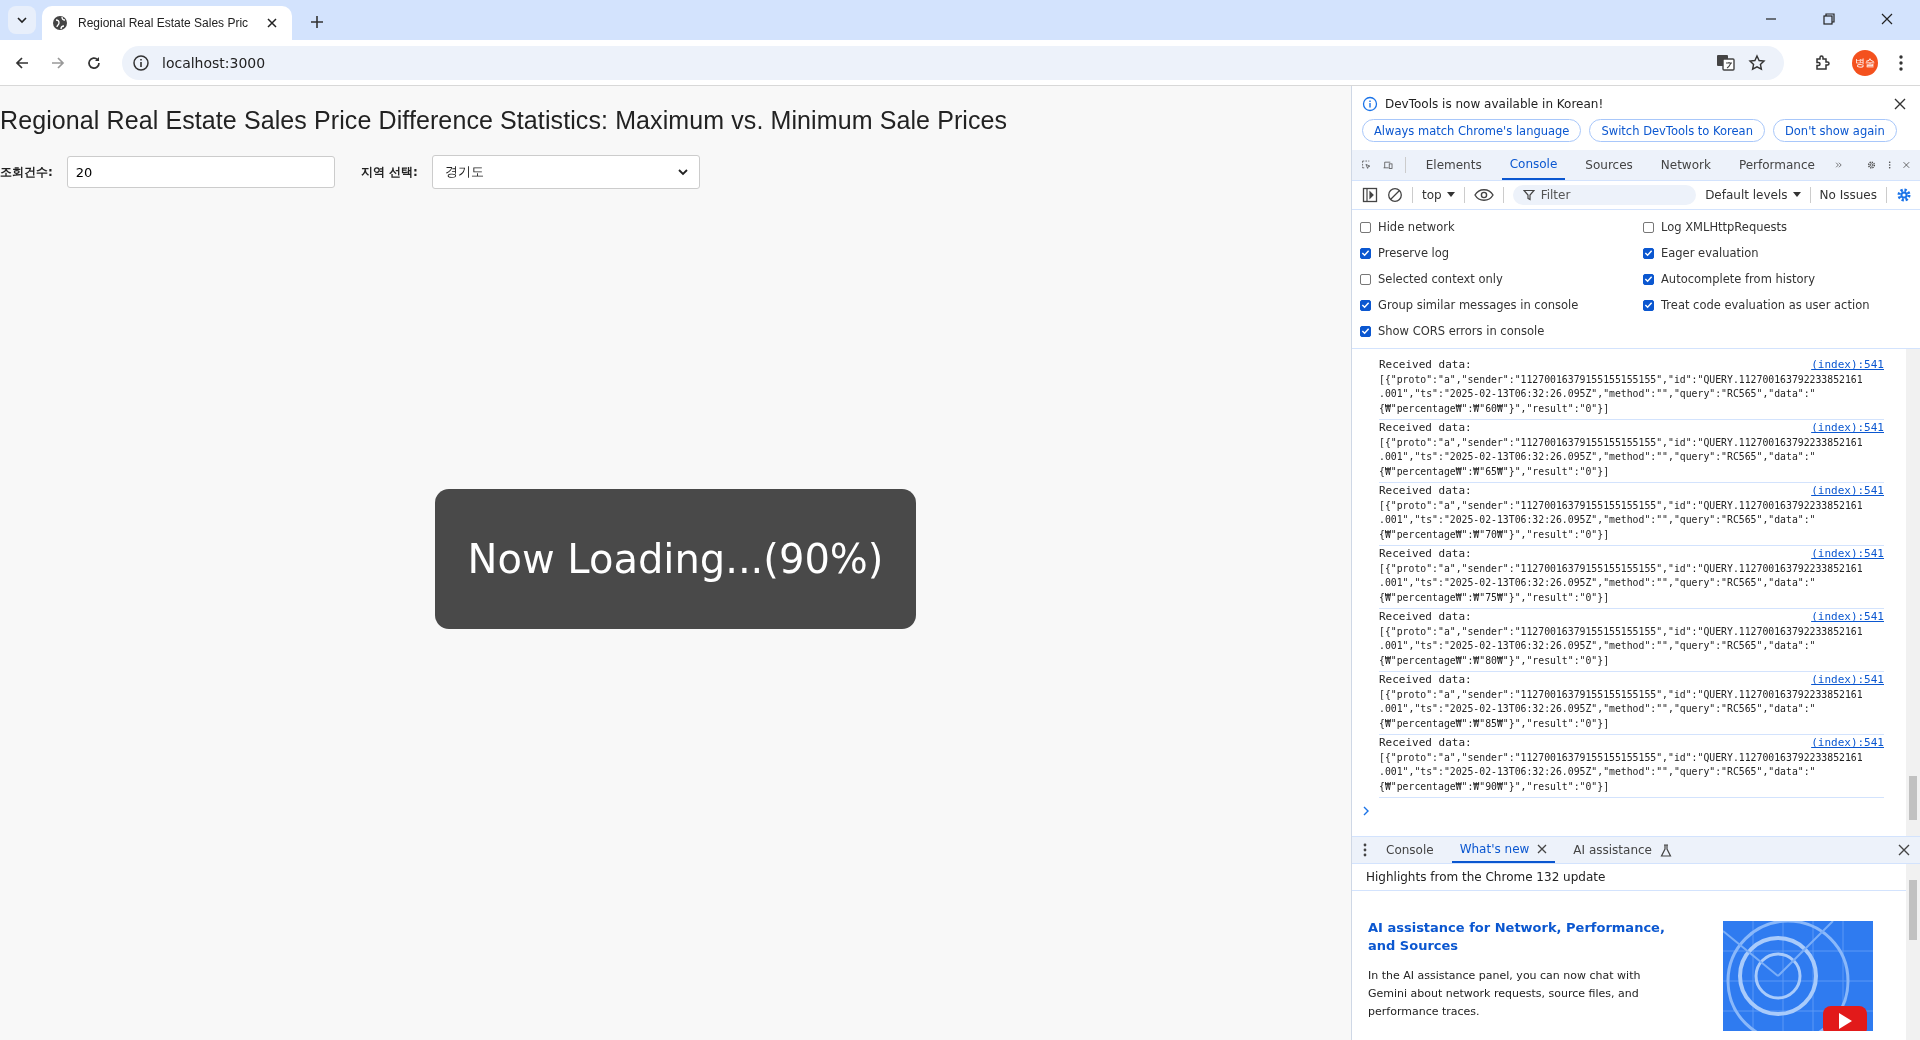 The width and height of the screenshot is (1920, 1040). I want to click on forward-icon, so click(58, 62).